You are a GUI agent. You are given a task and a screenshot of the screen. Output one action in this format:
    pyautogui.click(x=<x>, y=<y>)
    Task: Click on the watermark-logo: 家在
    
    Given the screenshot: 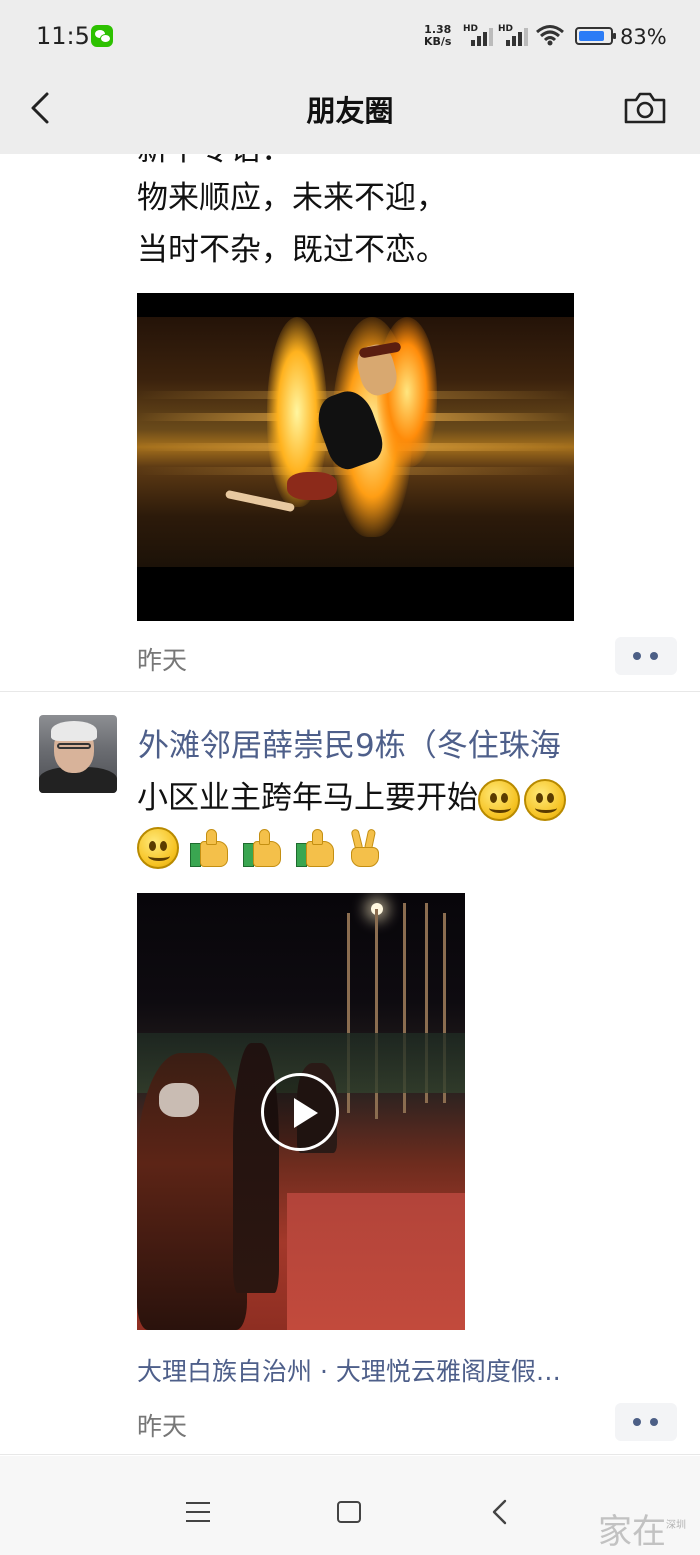 What is the action you would take?
    pyautogui.click(x=632, y=1532)
    